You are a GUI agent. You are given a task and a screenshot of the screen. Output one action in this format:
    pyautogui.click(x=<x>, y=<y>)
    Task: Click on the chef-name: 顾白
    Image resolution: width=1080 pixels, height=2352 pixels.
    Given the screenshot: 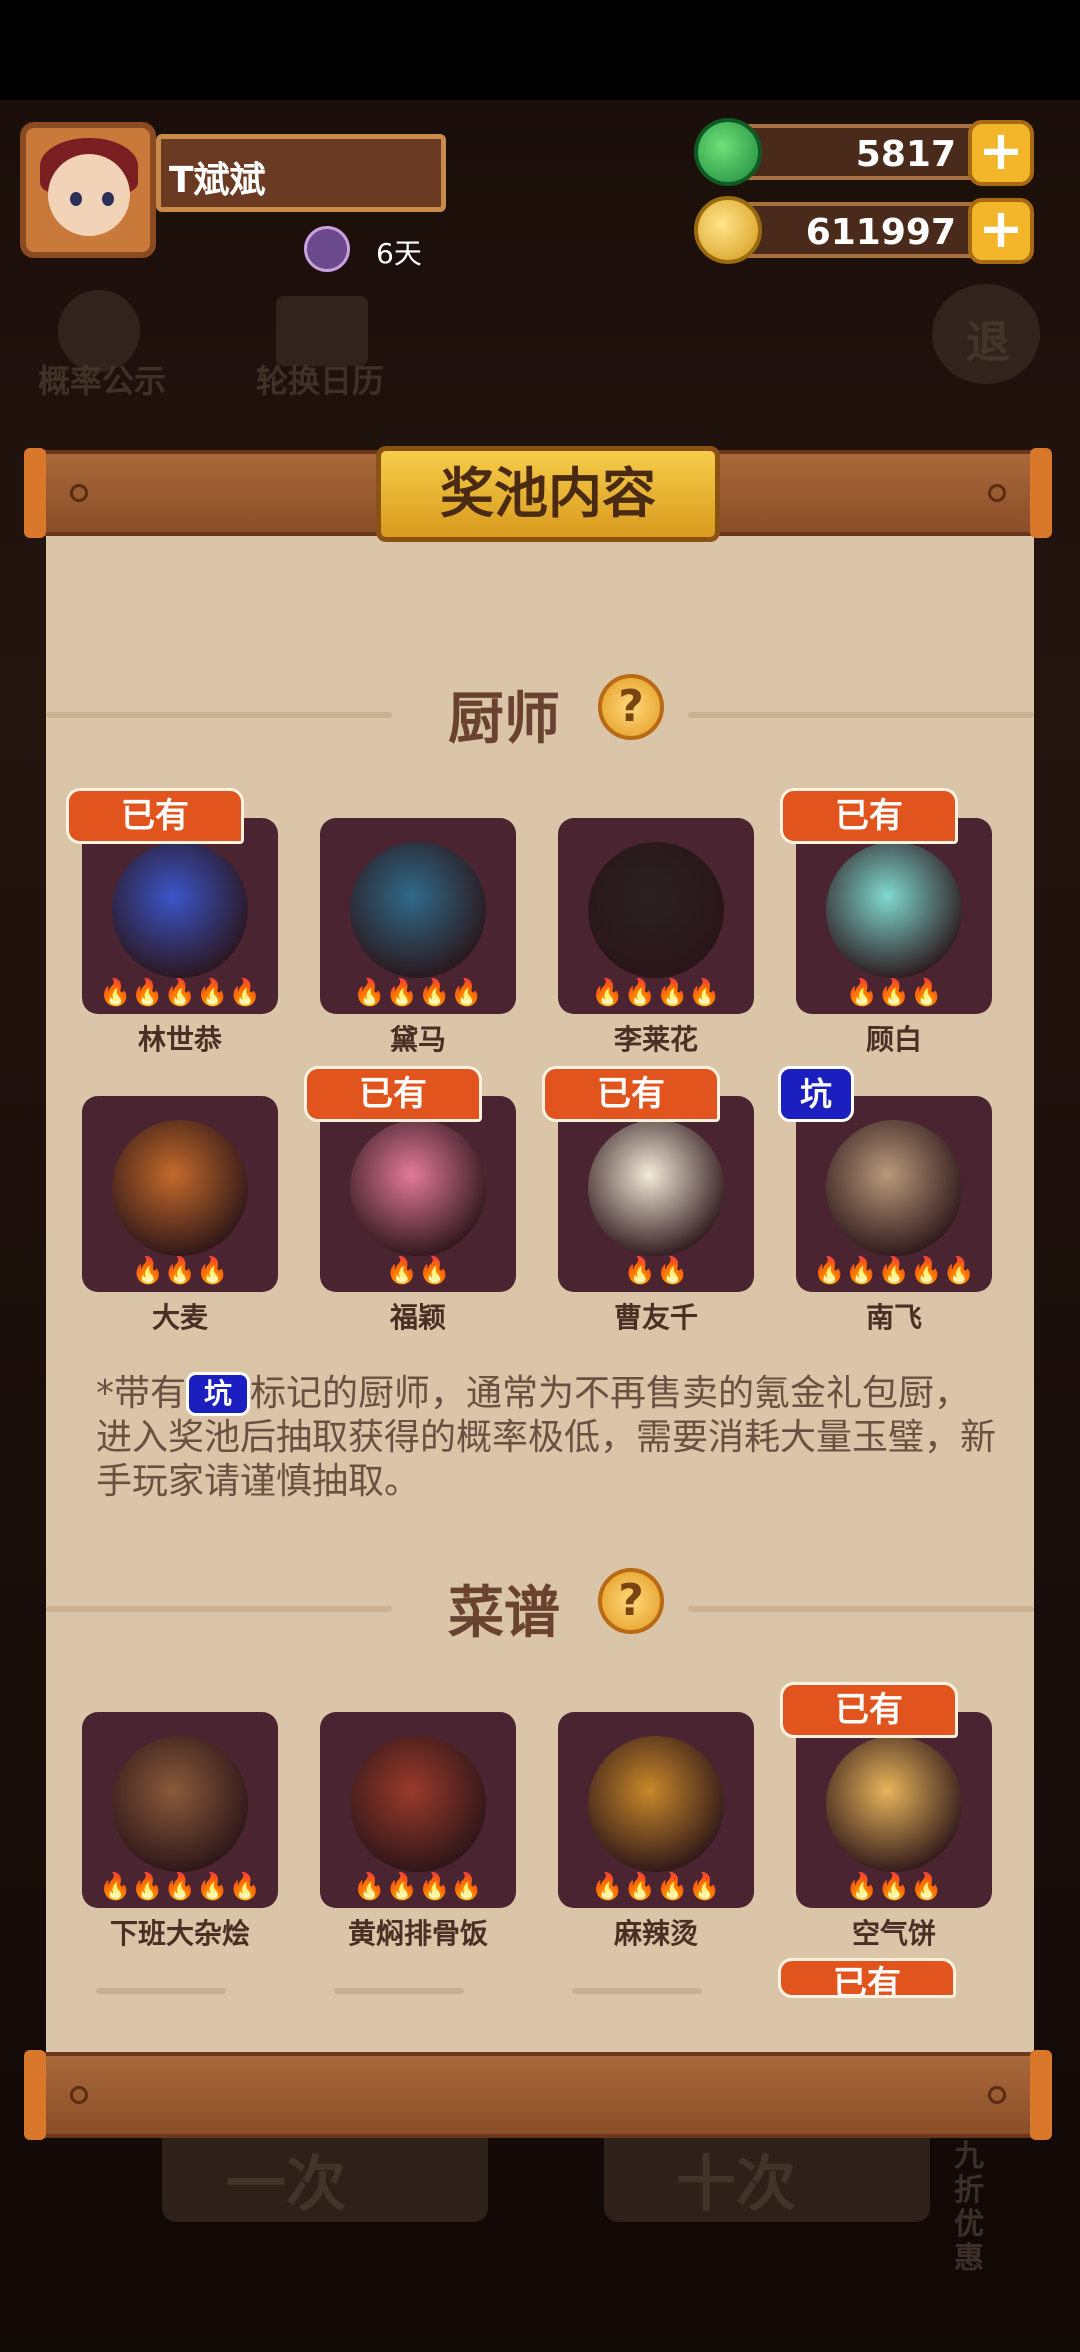 What is the action you would take?
    pyautogui.click(x=893, y=1039)
    